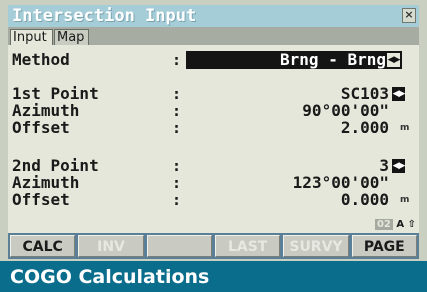 The width and height of the screenshot is (427, 292). Describe the element at coordinates (71, 37) in the screenshot. I see `tab-map: Map` at that location.